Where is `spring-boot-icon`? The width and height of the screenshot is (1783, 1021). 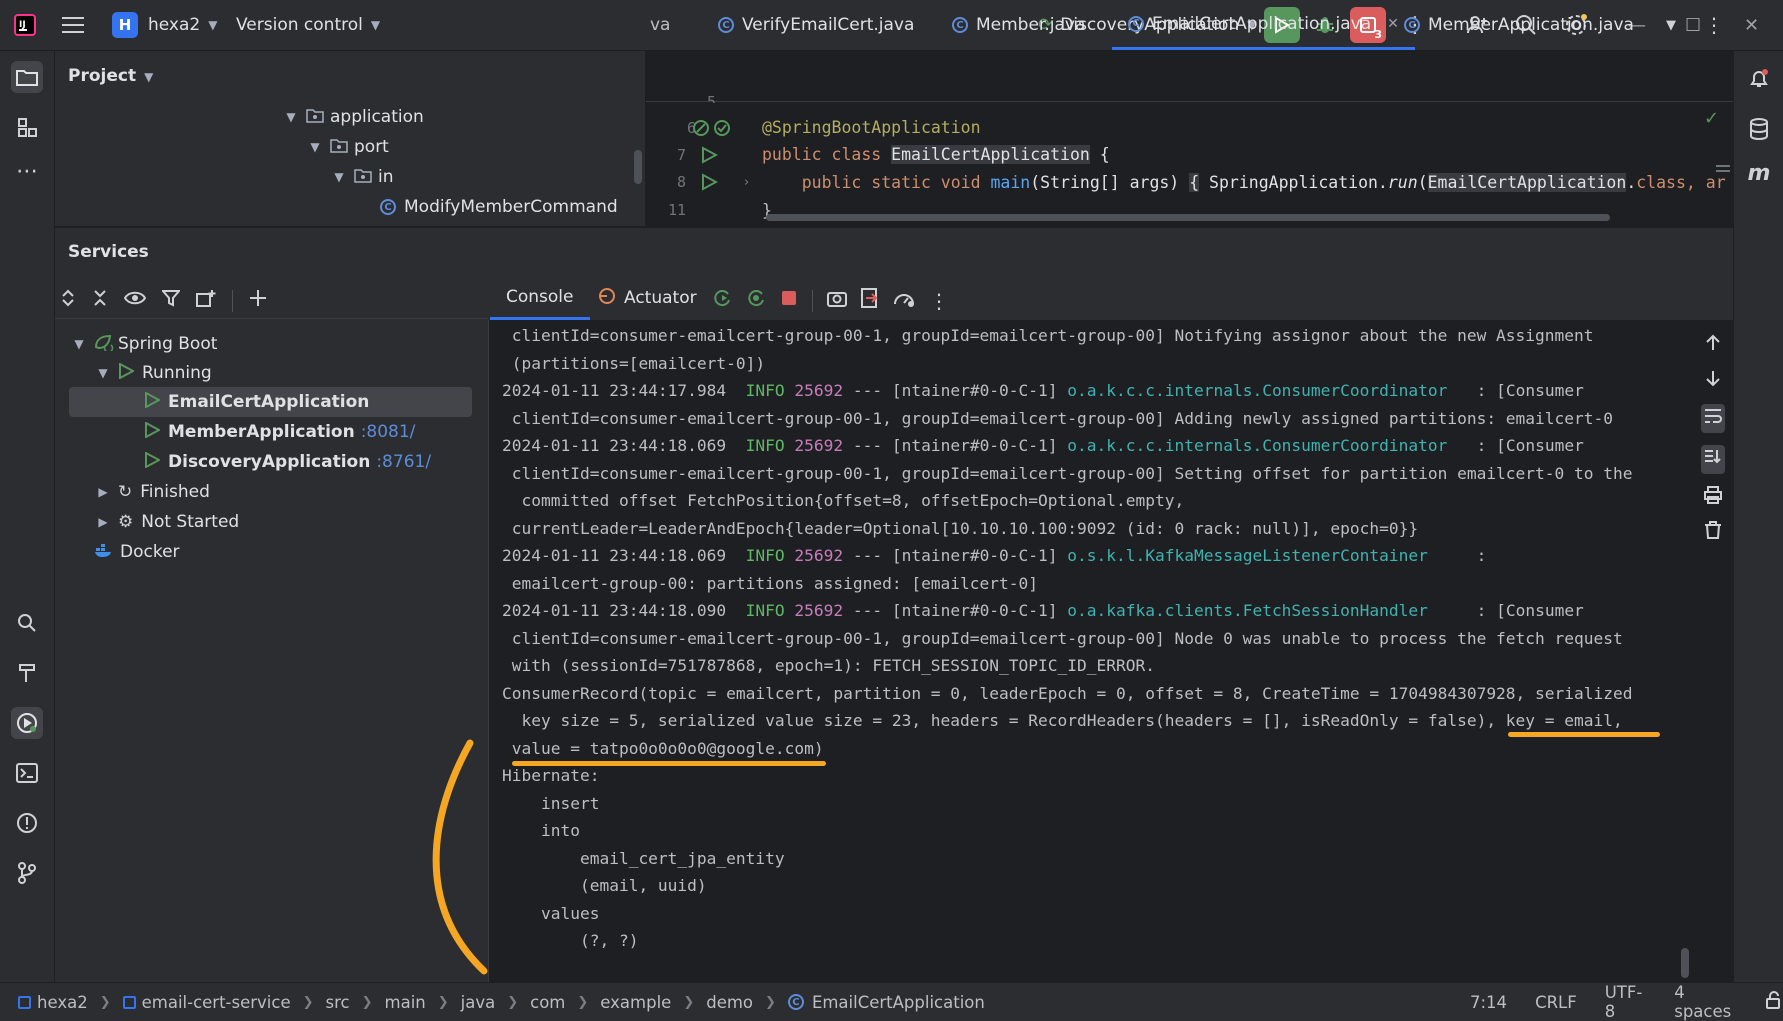 spring-boot-icon is located at coordinates (104, 344).